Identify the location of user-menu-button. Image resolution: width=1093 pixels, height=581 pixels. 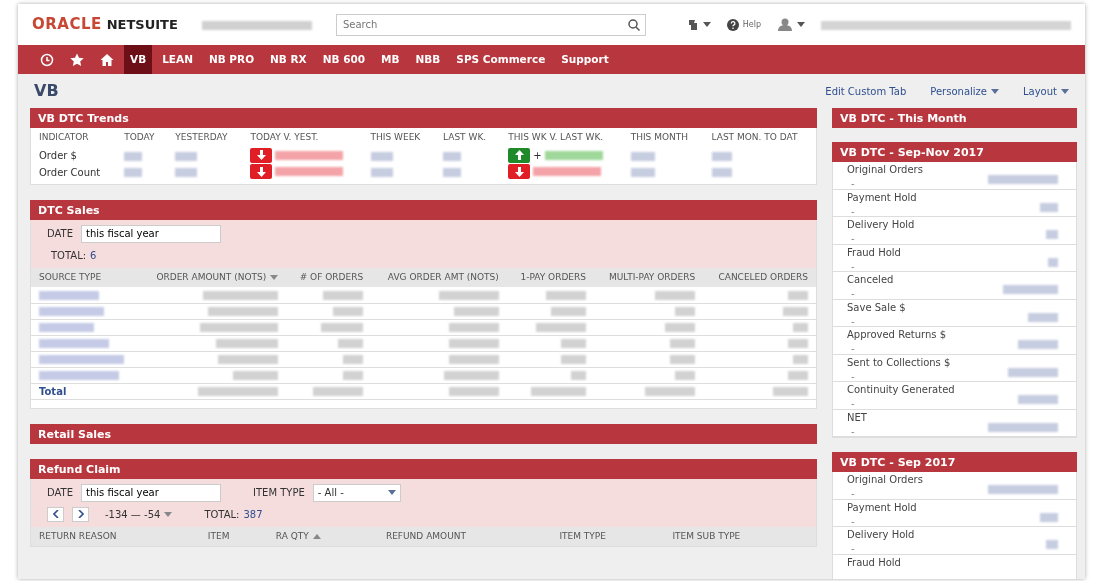
(791, 24).